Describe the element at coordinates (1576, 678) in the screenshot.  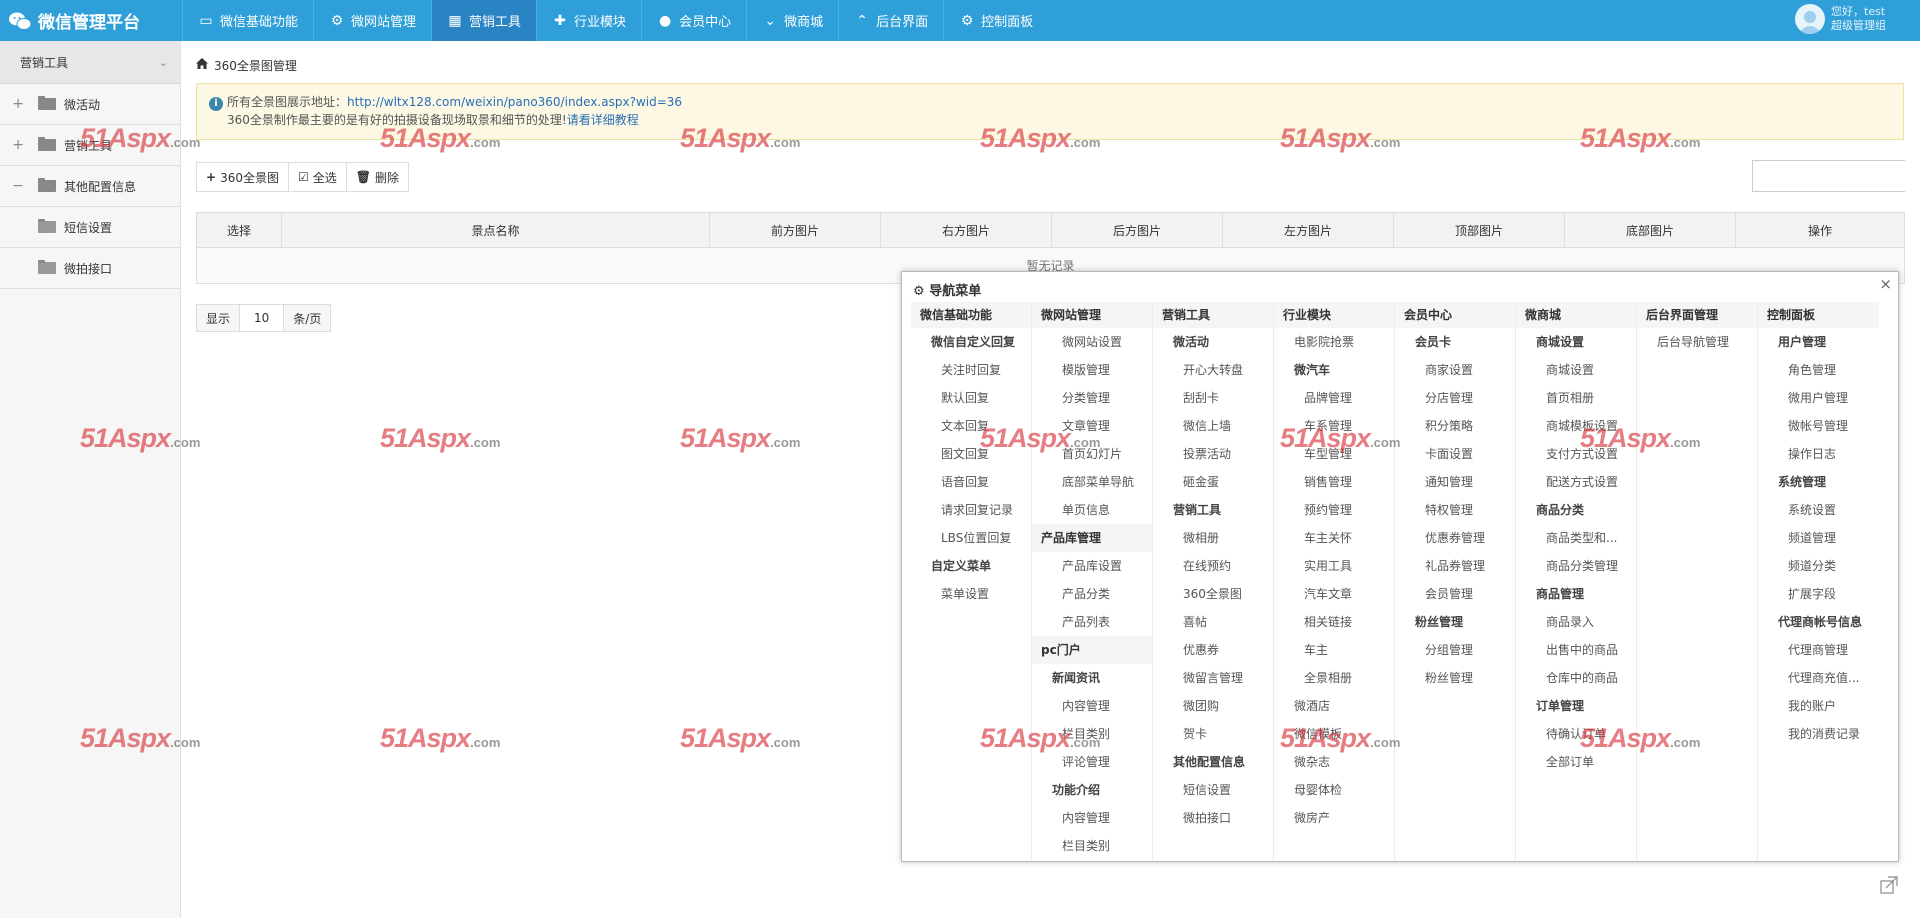
I see `nav-menu-link: 仓库中的商品` at that location.